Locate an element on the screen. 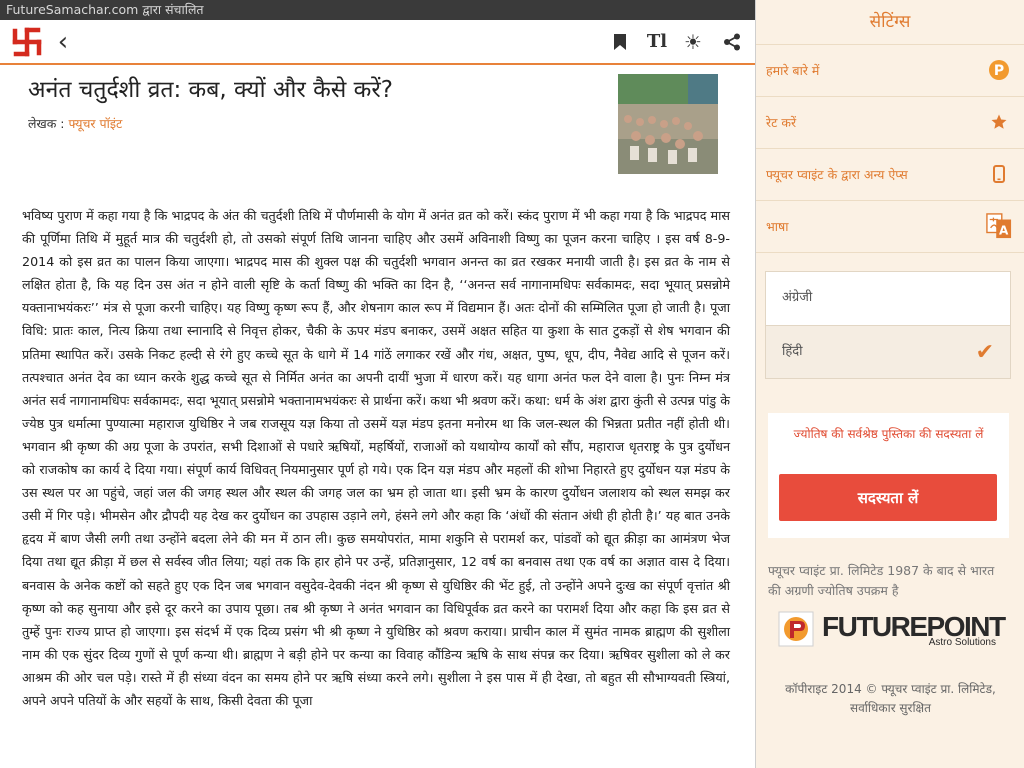  article-byline: लेखक : फ्यूचर पॉइंट is located at coordinates (75, 123).